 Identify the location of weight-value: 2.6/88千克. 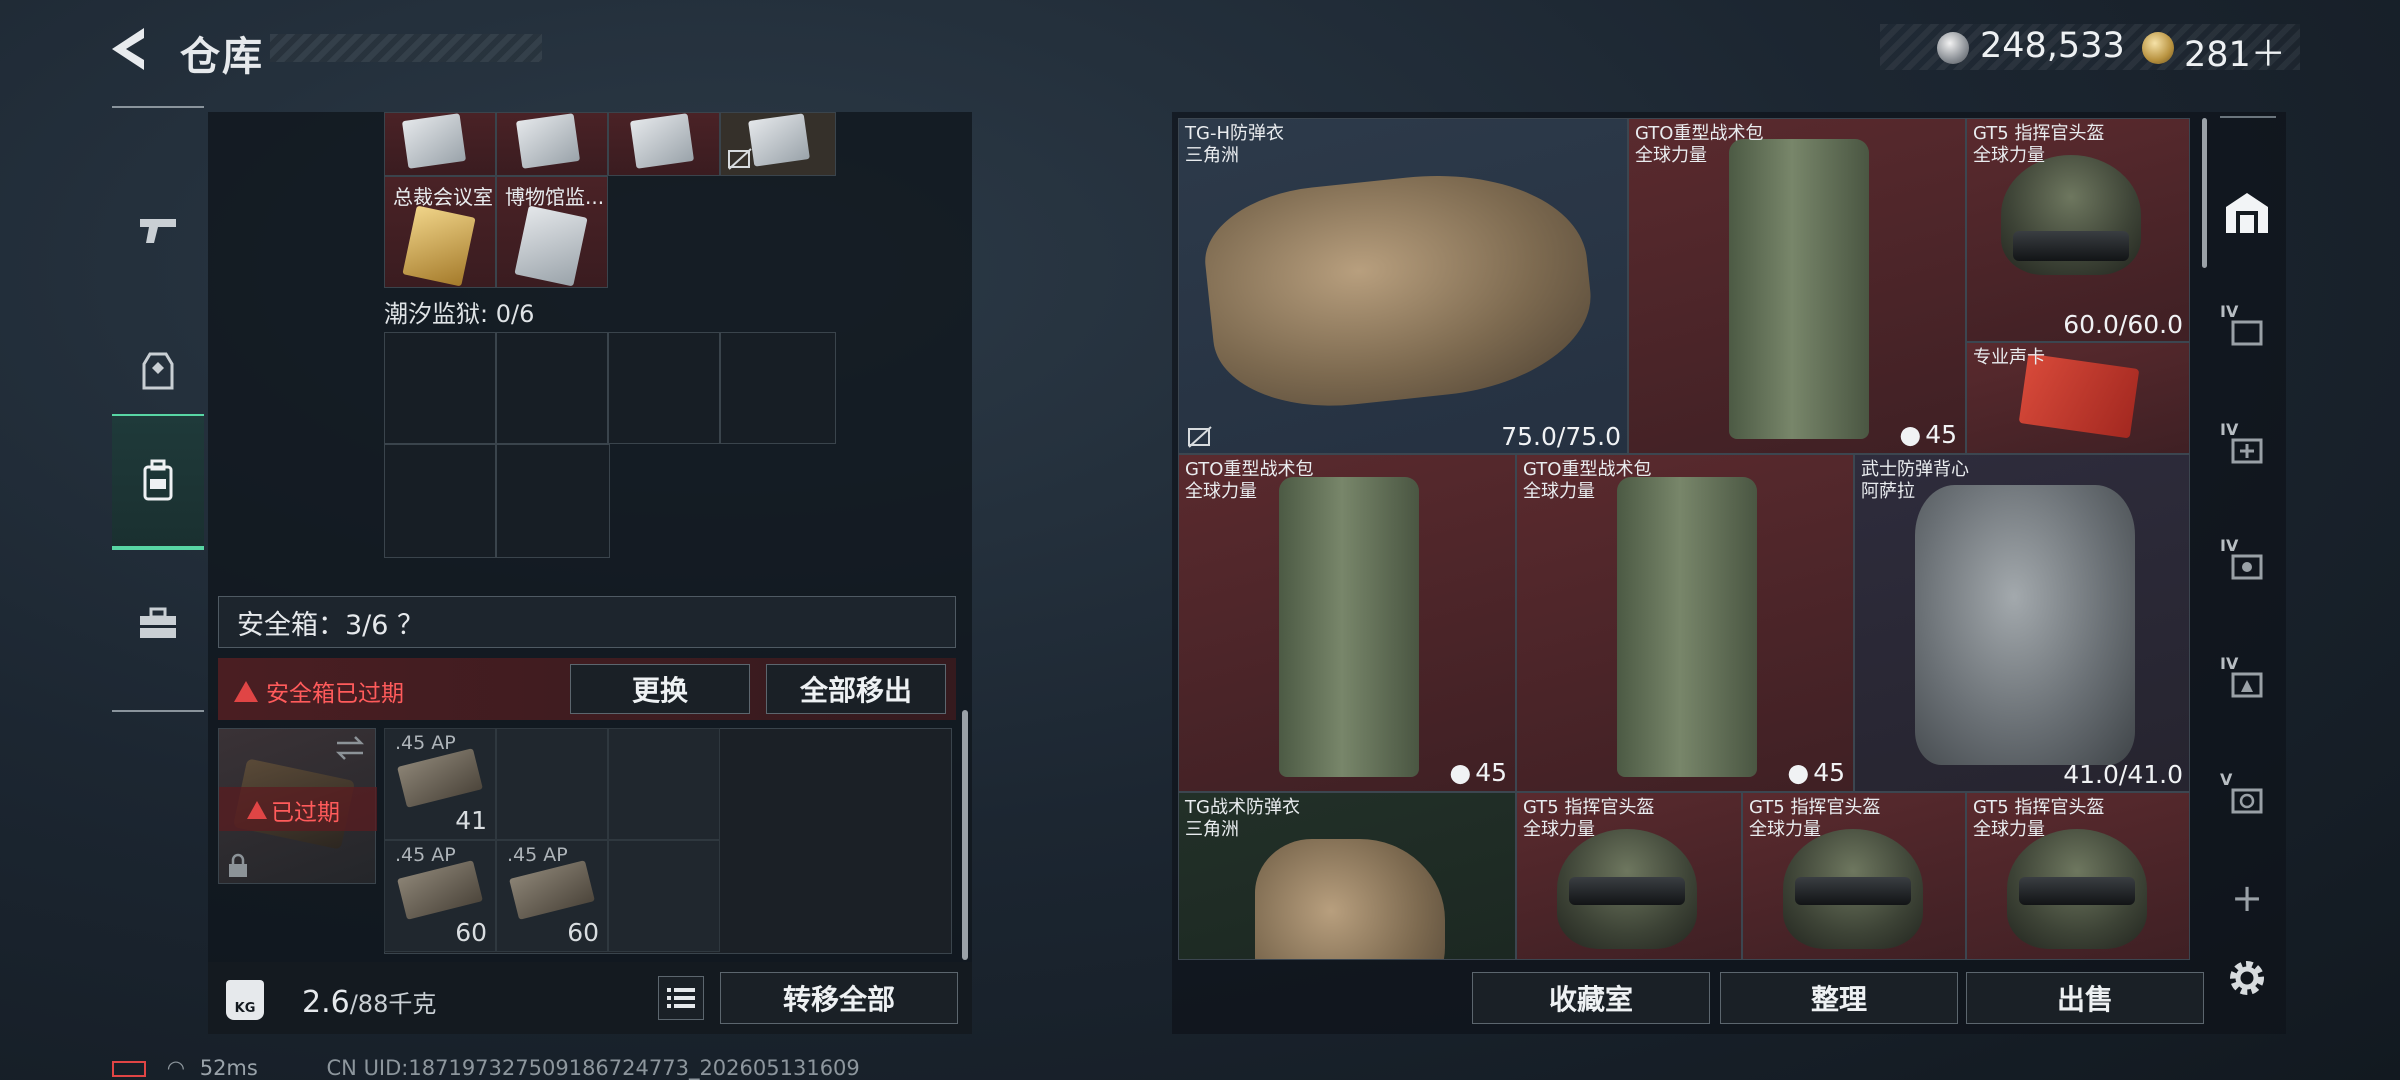
(369, 1002).